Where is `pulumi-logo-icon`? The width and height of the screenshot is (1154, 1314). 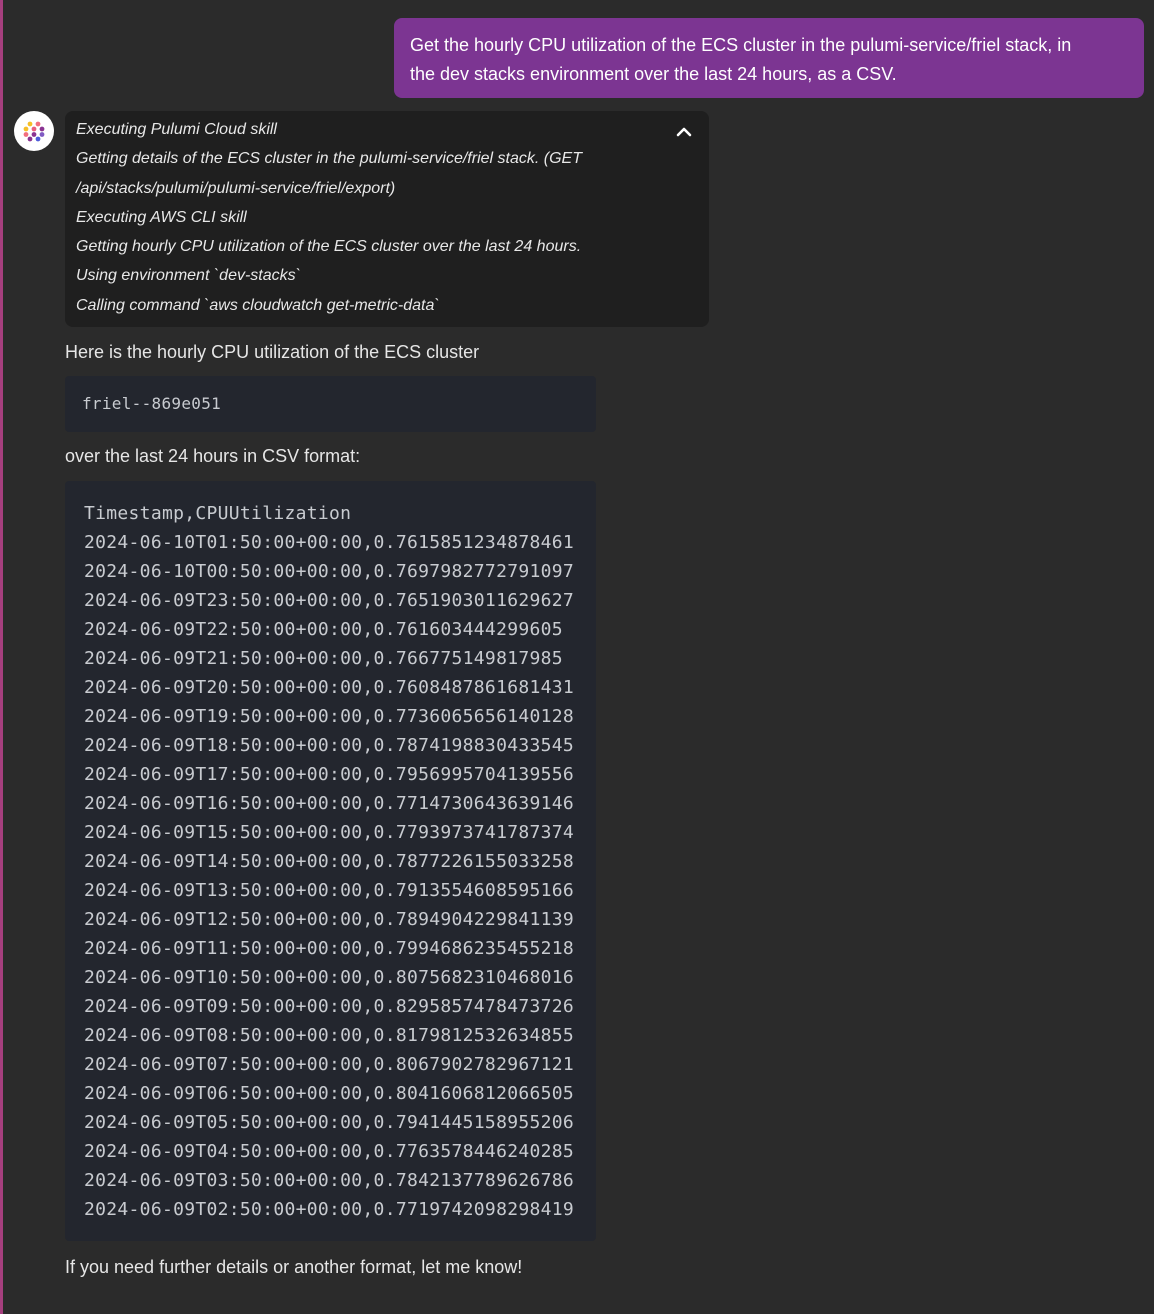 pulumi-logo-icon is located at coordinates (34, 131).